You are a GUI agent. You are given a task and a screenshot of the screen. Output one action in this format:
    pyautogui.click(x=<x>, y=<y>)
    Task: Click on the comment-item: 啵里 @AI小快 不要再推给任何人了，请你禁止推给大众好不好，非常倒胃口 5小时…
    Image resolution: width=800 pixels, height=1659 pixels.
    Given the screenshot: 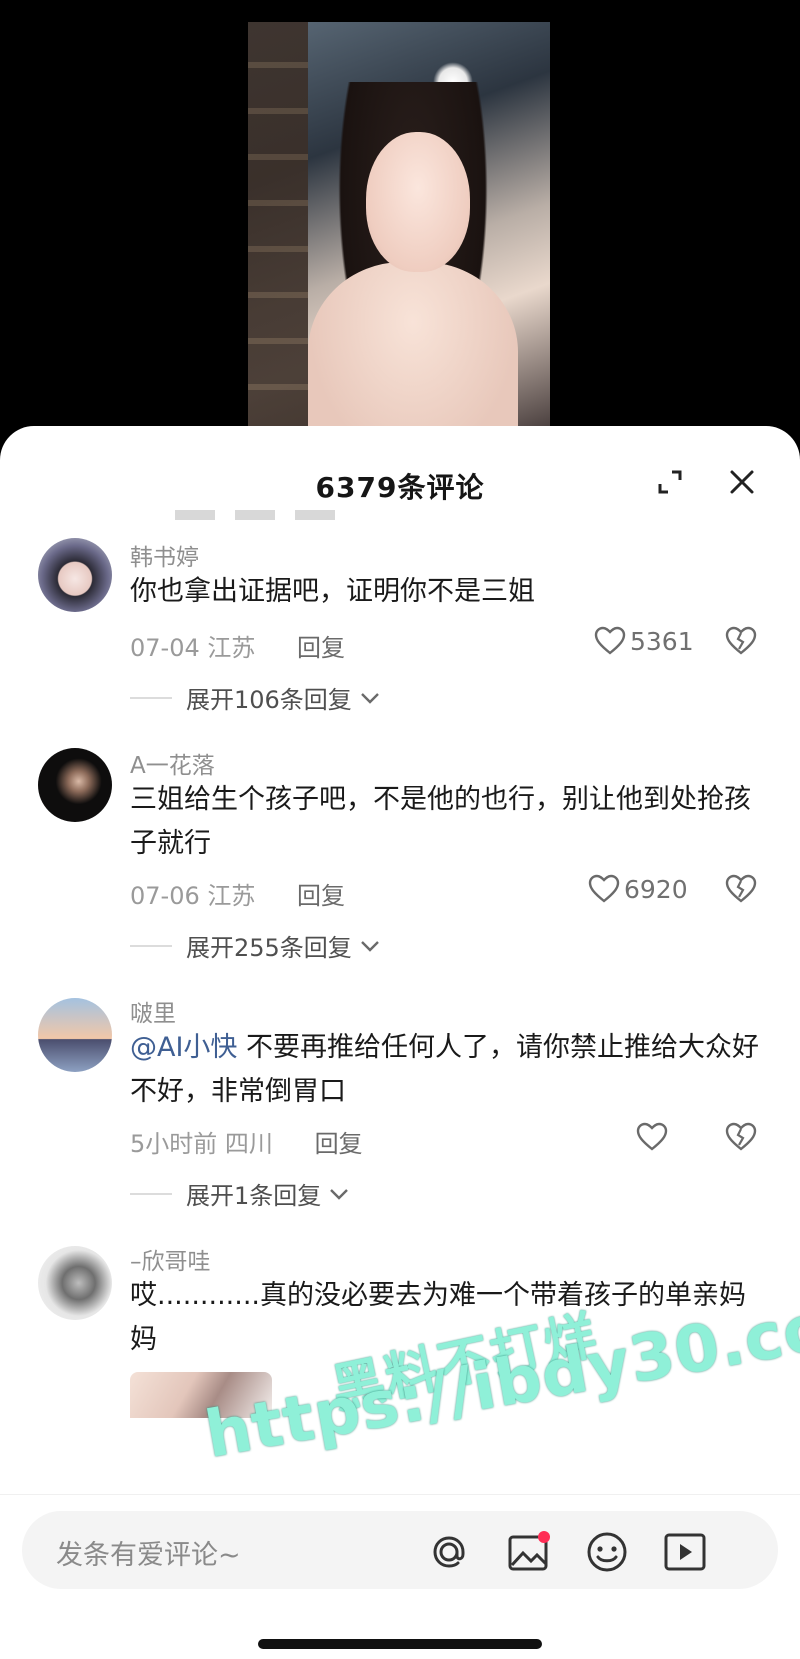 What is the action you would take?
    pyautogui.click(x=400, y=1112)
    